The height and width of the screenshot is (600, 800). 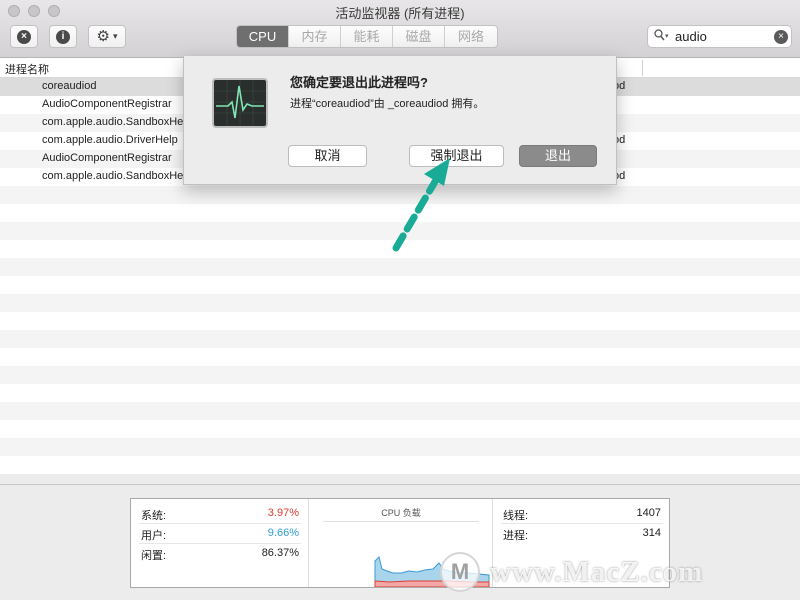 What do you see at coordinates (597, 571) in the screenshot?
I see `watermark-text: www.MacZ.com` at bounding box center [597, 571].